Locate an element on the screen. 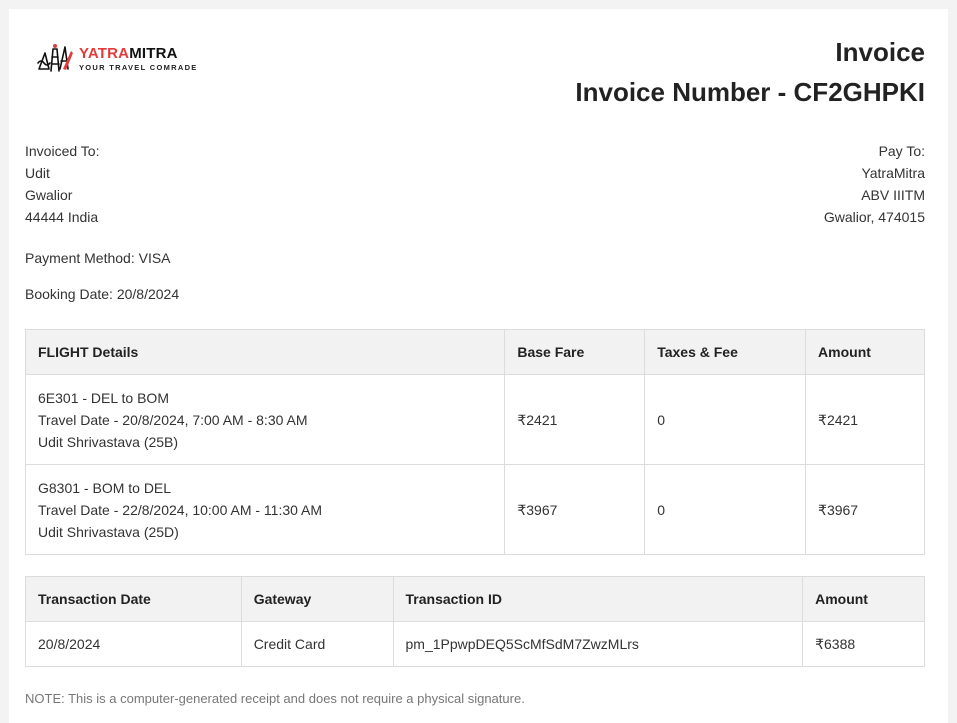 Image resolution: width=957 pixels, height=723 pixels. pay-to-label: Pay To: is located at coordinates (901, 151).